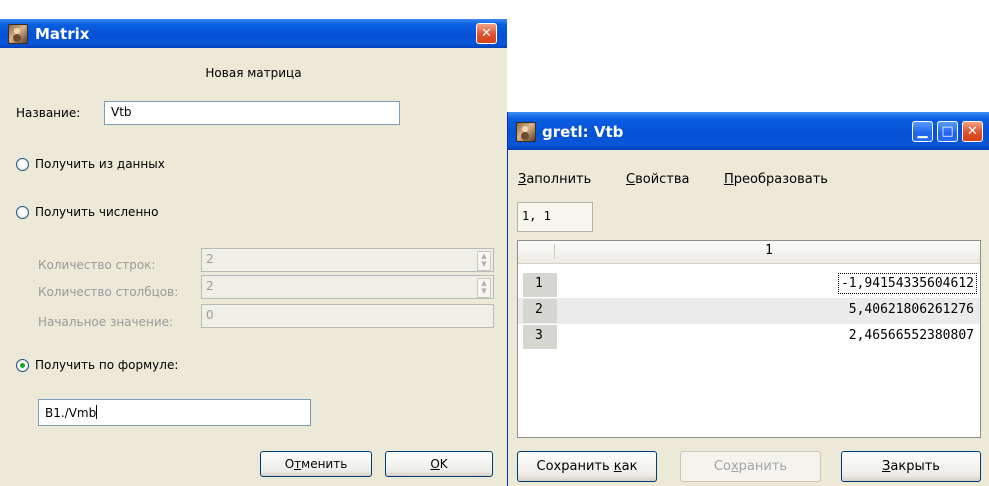  What do you see at coordinates (97, 265) in the screenshot?
I see `rows-label: Количество строк:` at bounding box center [97, 265].